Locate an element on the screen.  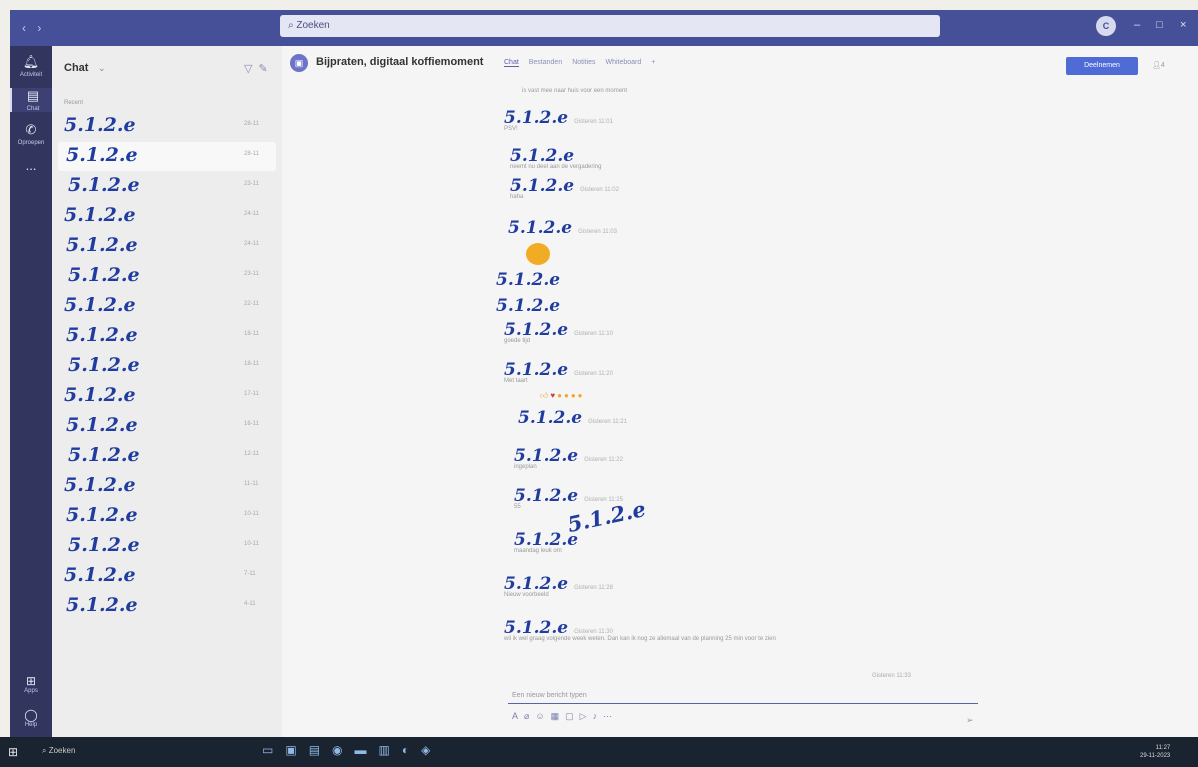
chat-icon: ▤ is located at coordinates (33, 95).